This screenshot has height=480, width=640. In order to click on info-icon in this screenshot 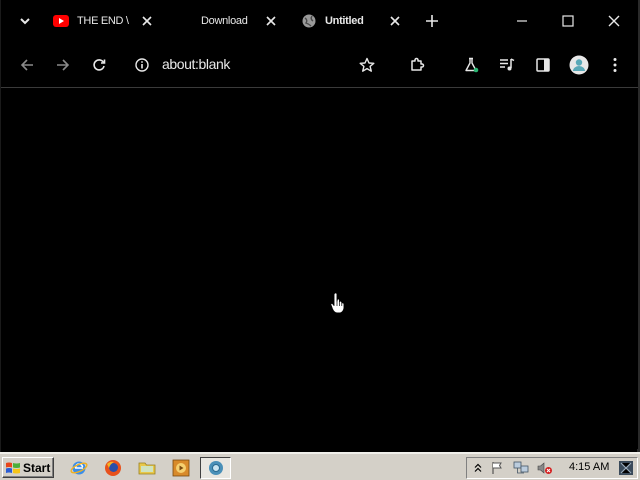, I will do `click(142, 65)`.